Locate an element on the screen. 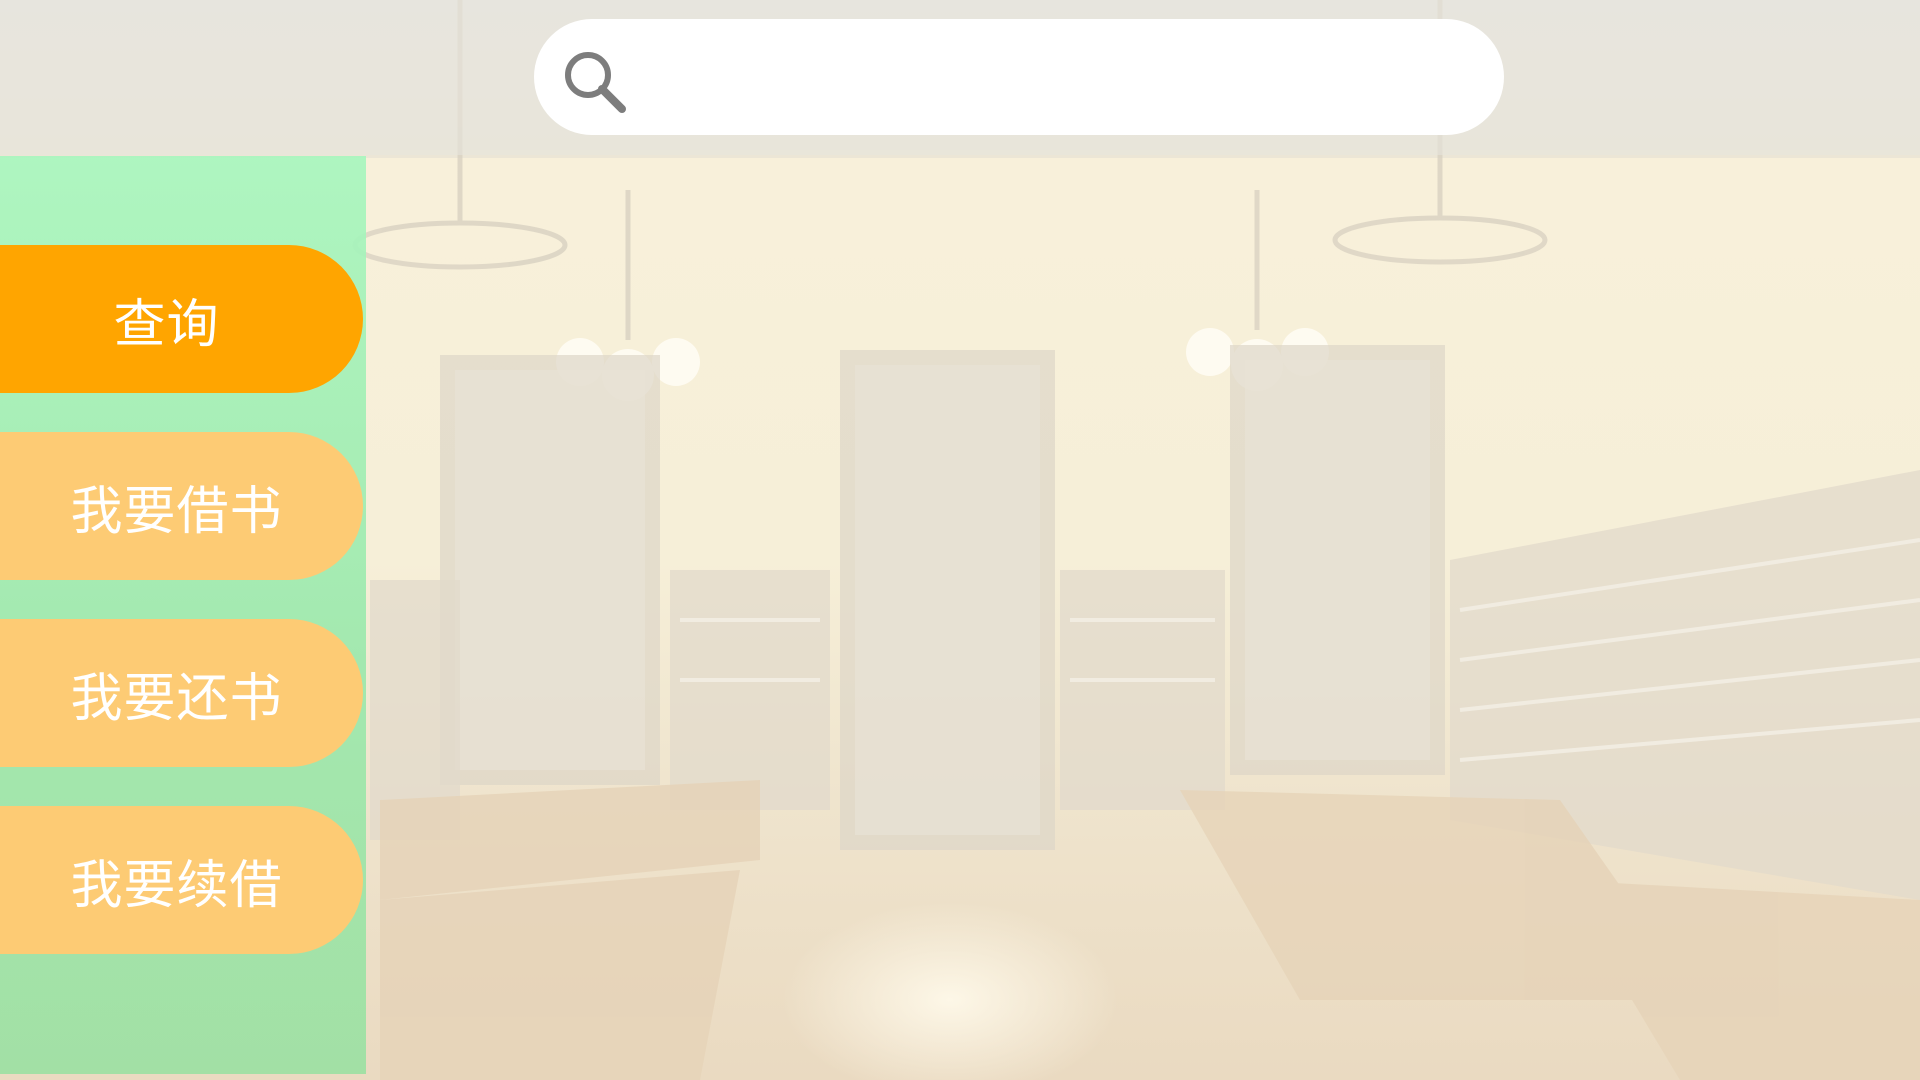 This screenshot has height=1080, width=1920. search-input is located at coordinates (1056, 78).